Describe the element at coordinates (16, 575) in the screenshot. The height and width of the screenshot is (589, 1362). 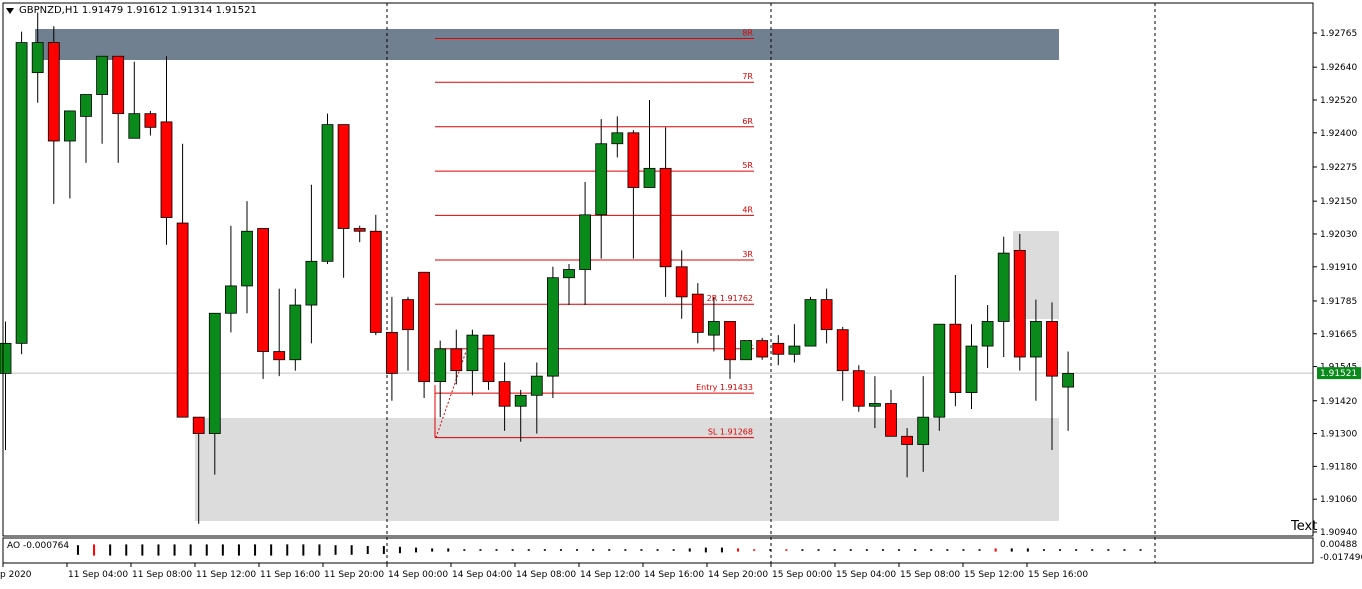
I see `time-tick-label: 11 Sep 2020` at that location.